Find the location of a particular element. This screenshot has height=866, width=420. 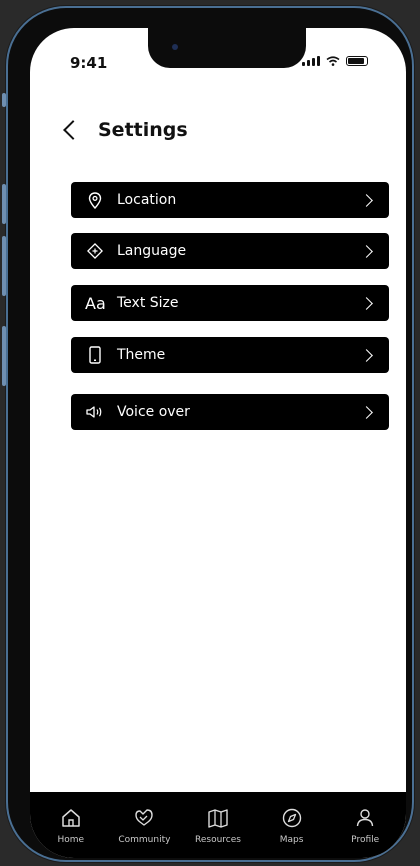

nav-label: Profile is located at coordinates (365, 840).